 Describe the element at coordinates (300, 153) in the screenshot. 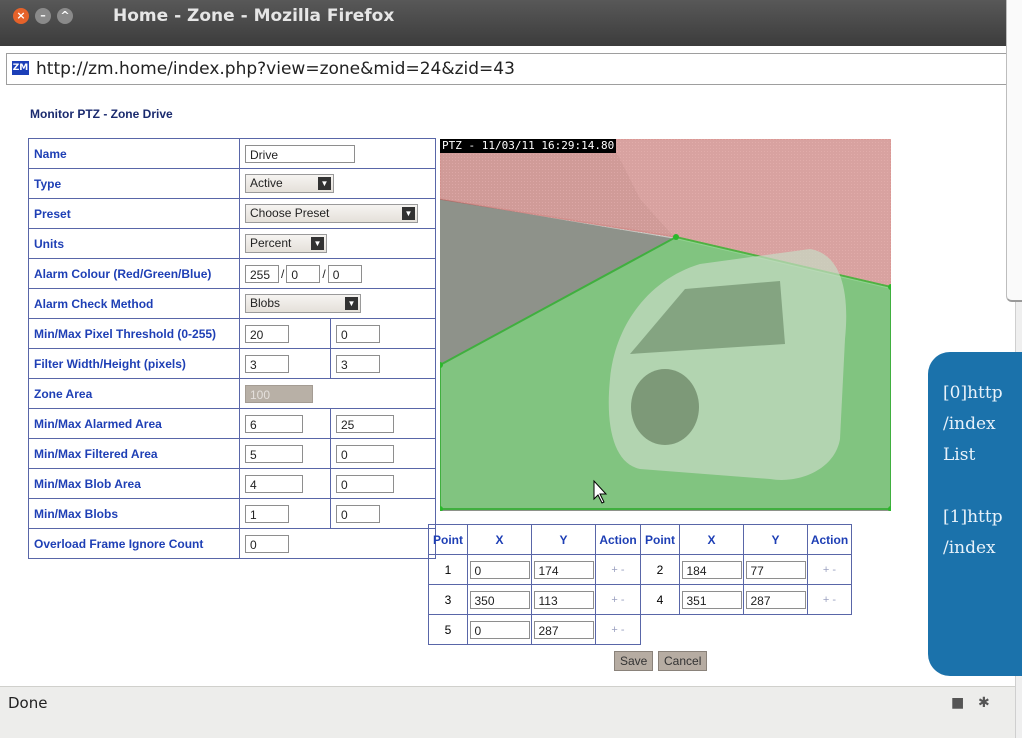

I see `name-input: Drive` at that location.